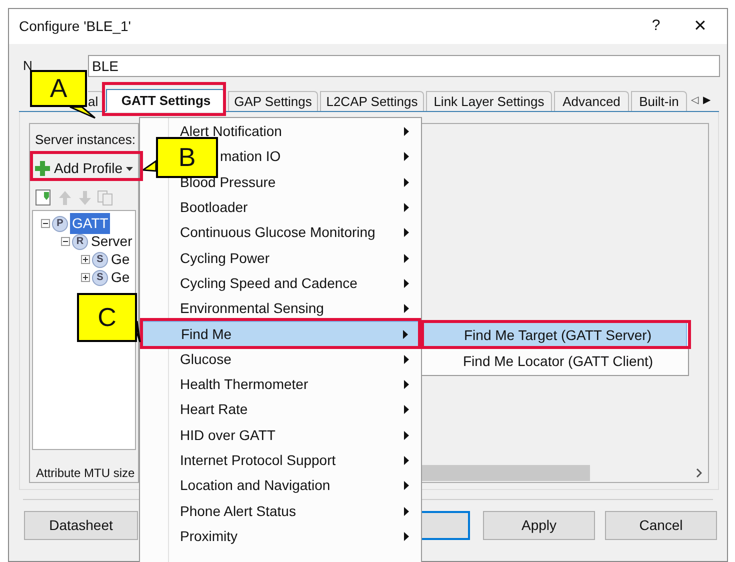  Describe the element at coordinates (280, 258) in the screenshot. I see `menu-item: Cycling Power` at that location.